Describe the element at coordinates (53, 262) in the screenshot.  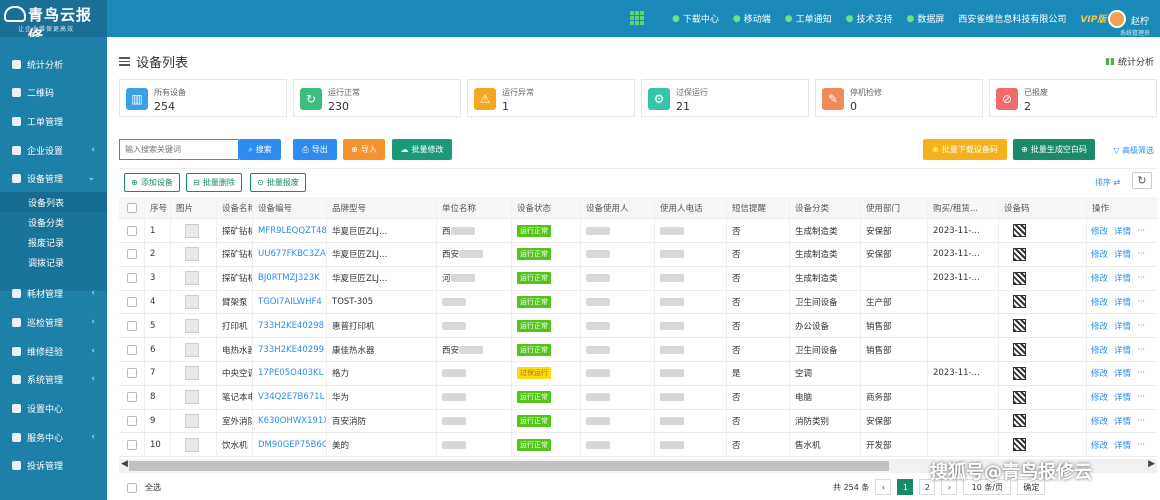
I see `submenu-item-3: 调拨记录` at that location.